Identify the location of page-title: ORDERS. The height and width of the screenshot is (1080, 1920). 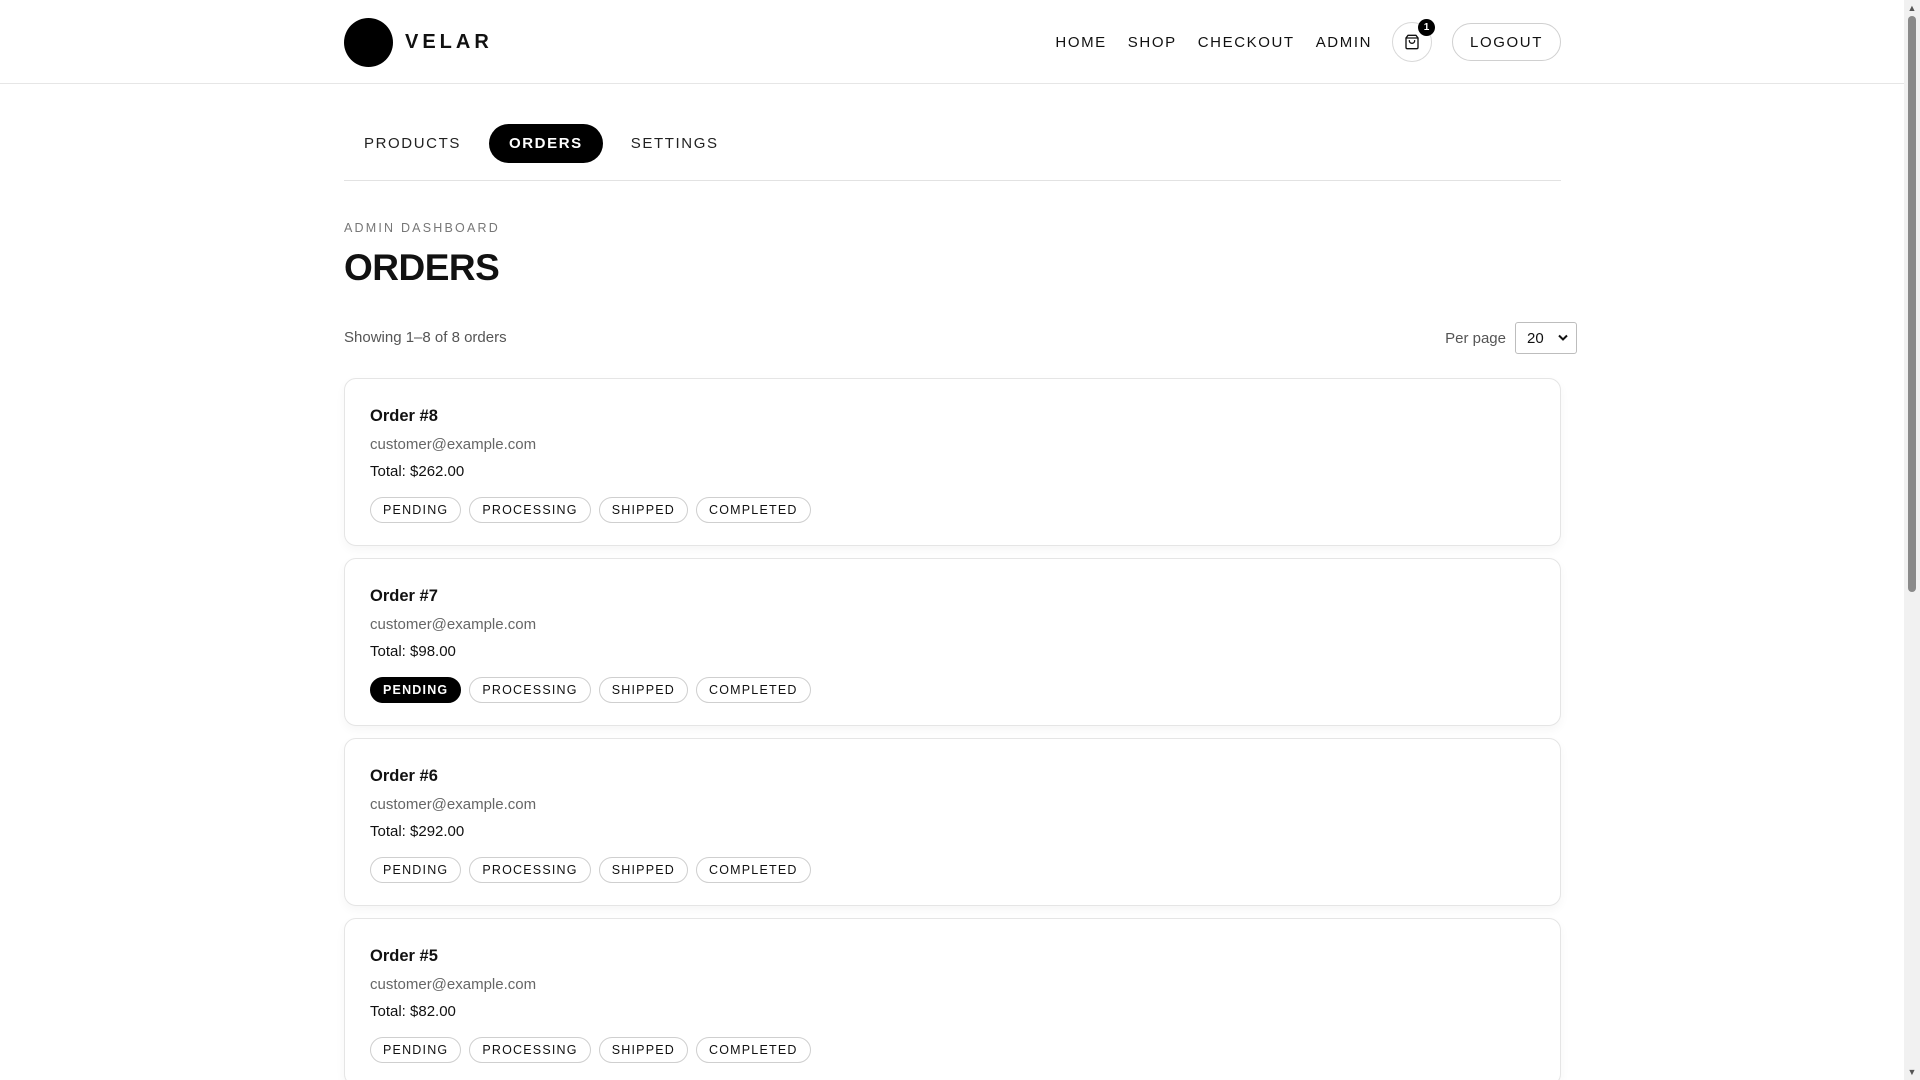
(422, 267).